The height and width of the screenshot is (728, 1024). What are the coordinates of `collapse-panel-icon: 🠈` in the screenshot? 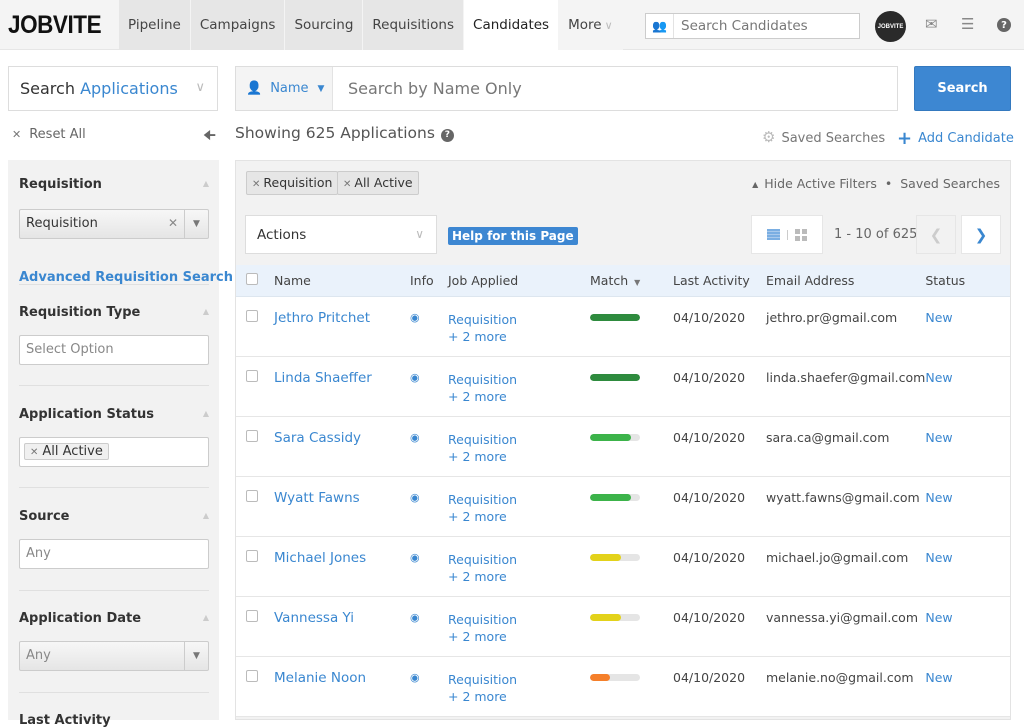 It's located at (209, 137).